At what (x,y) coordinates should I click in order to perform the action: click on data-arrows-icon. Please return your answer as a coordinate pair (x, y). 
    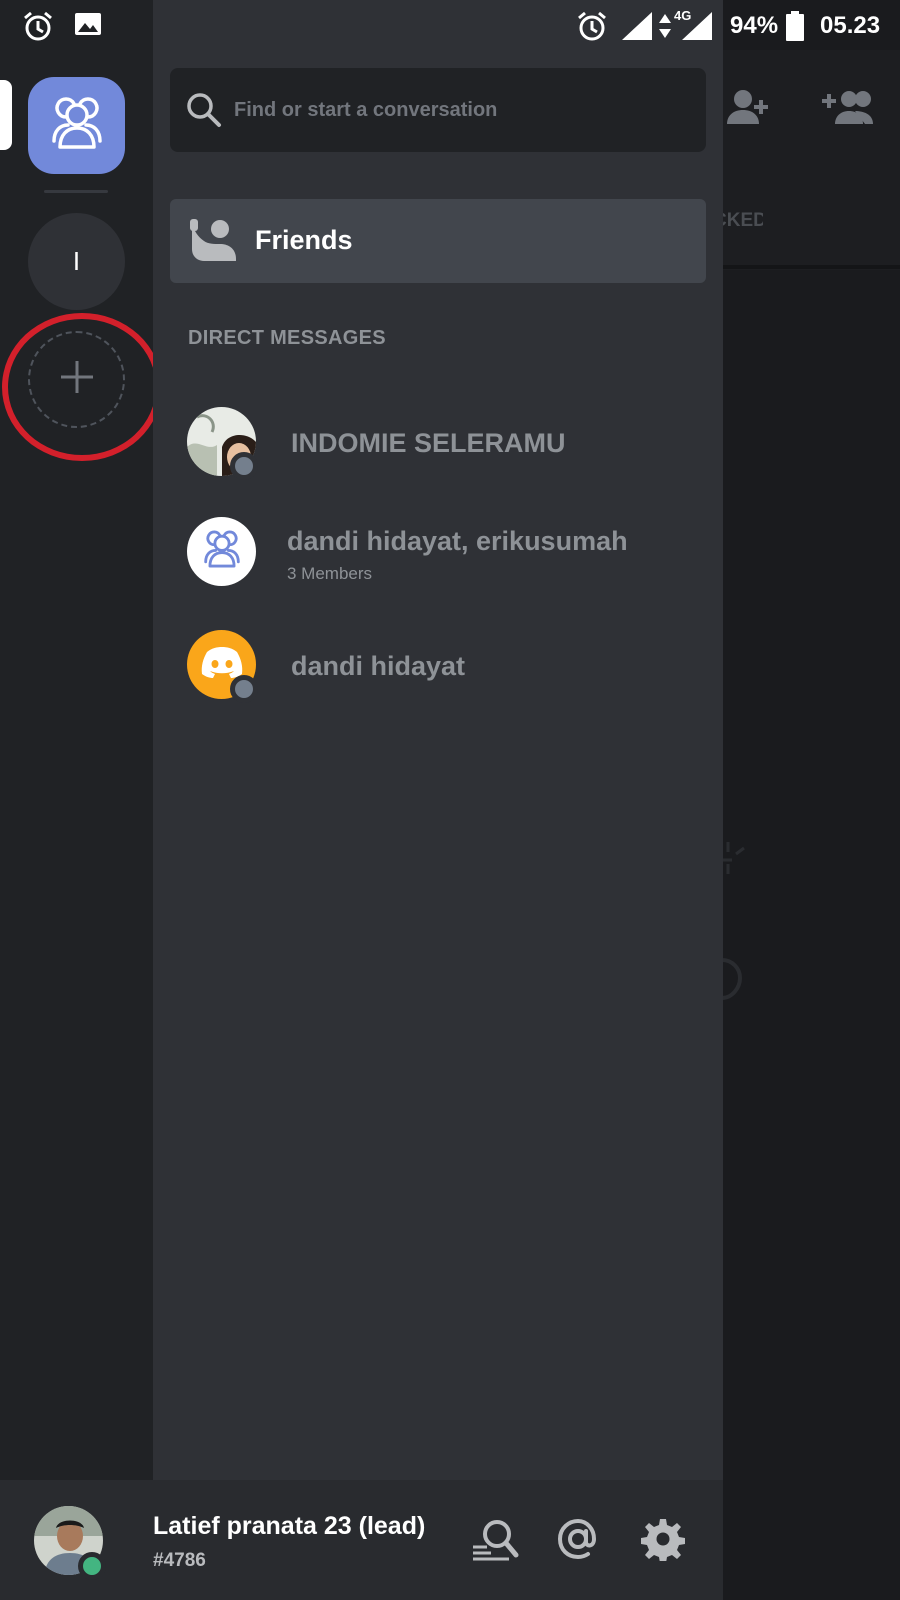
    Looking at the image, I should click on (665, 28).